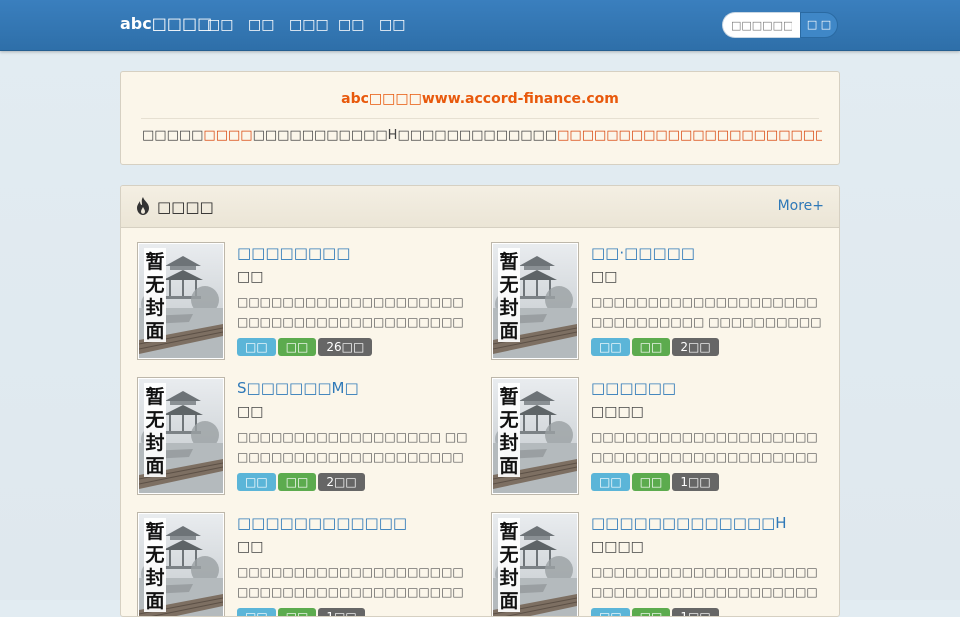  What do you see at coordinates (480, 99) in the screenshot?
I see `site-info-title: abc□□□□www.accord-finance.com` at bounding box center [480, 99].